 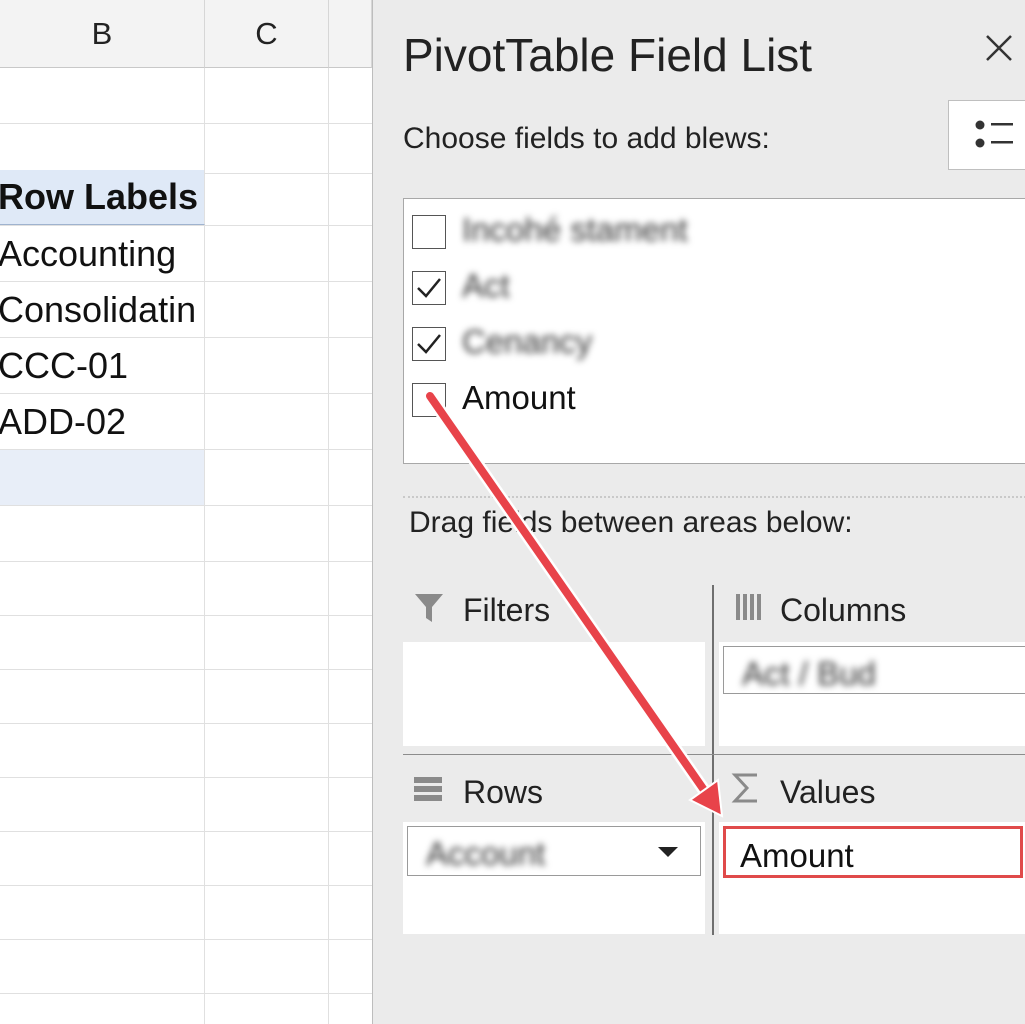 What do you see at coordinates (712, 231) in the screenshot?
I see `field-item: Incohé stament` at bounding box center [712, 231].